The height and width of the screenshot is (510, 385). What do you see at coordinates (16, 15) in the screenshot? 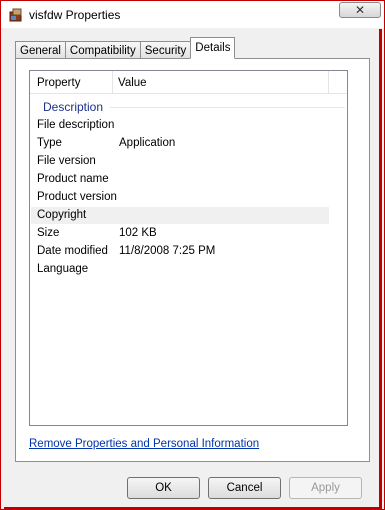
I see `application-icon` at bounding box center [16, 15].